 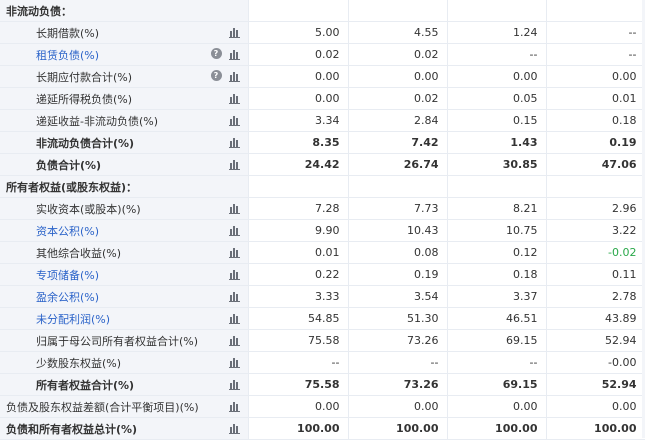 I want to click on section-row: 所有者权益(或股东权益)：, so click(x=322, y=186).